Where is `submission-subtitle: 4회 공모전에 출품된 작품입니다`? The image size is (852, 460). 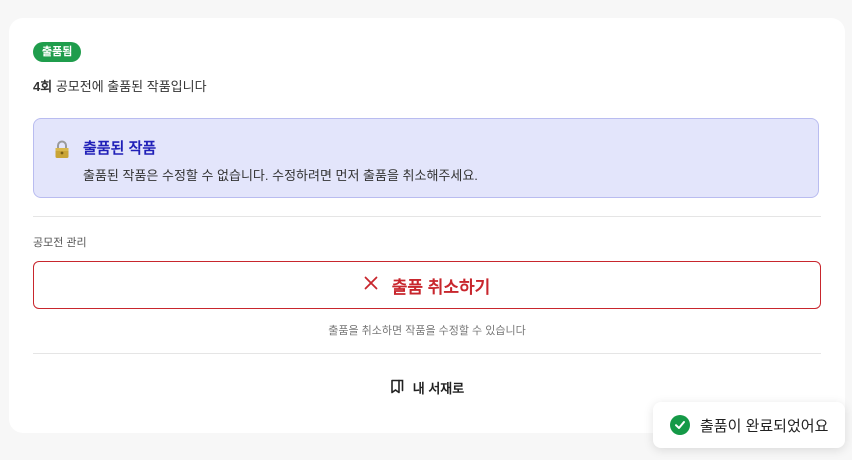
submission-subtitle: 4회 공모전에 출품된 작품입니다 is located at coordinates (120, 85).